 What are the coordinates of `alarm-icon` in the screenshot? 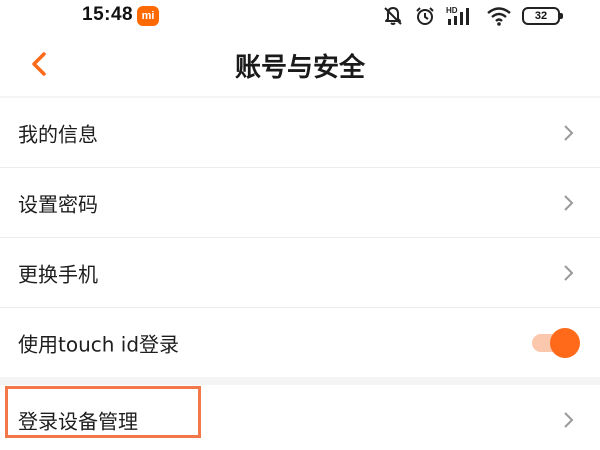 It's located at (425, 16).